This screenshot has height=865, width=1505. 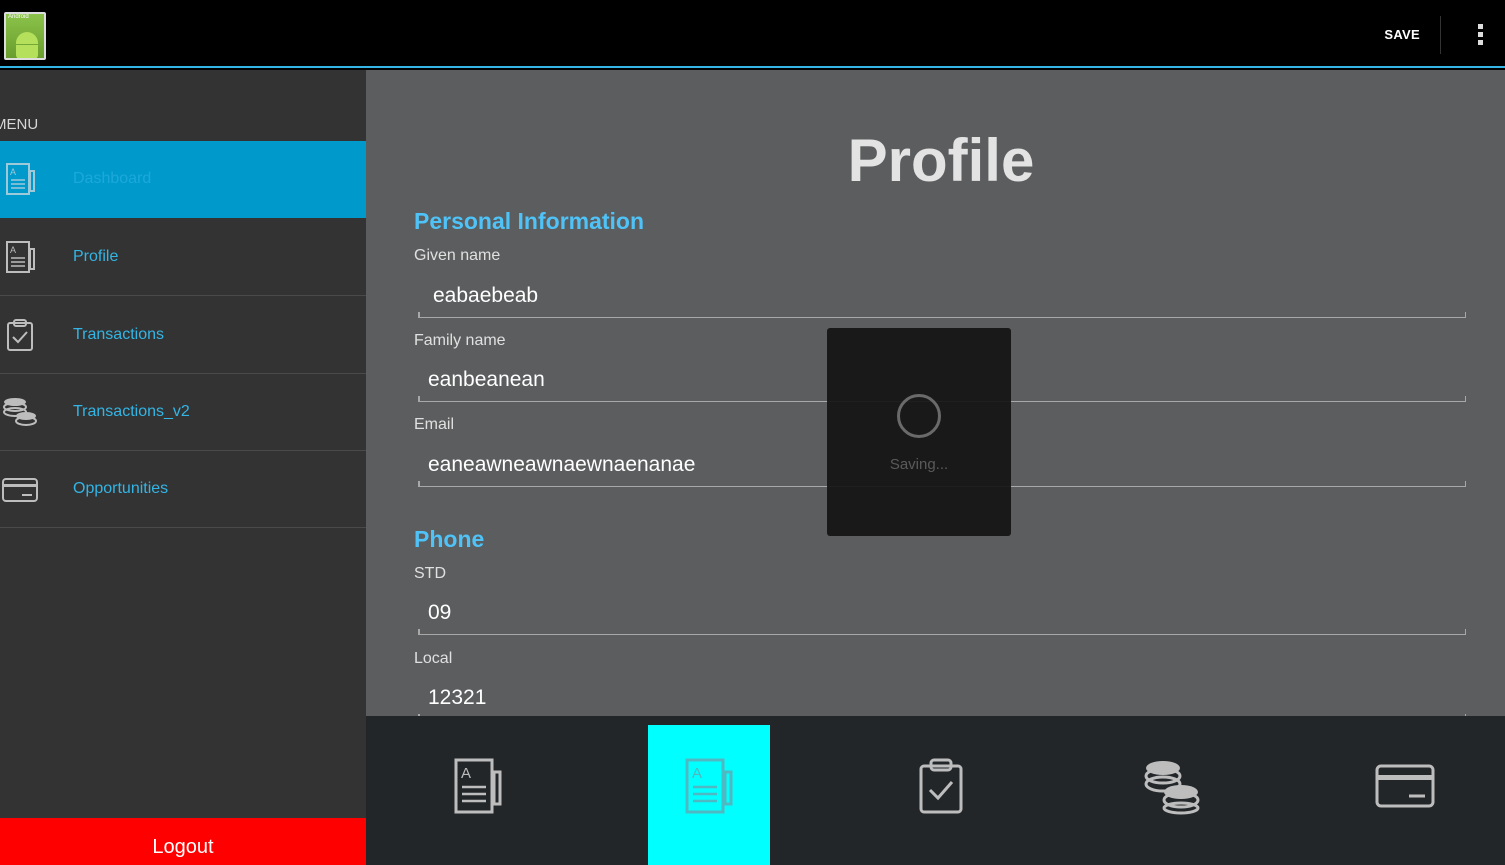 What do you see at coordinates (183, 179) in the screenshot?
I see `sidebar-item-dashboard: A Dashboard` at bounding box center [183, 179].